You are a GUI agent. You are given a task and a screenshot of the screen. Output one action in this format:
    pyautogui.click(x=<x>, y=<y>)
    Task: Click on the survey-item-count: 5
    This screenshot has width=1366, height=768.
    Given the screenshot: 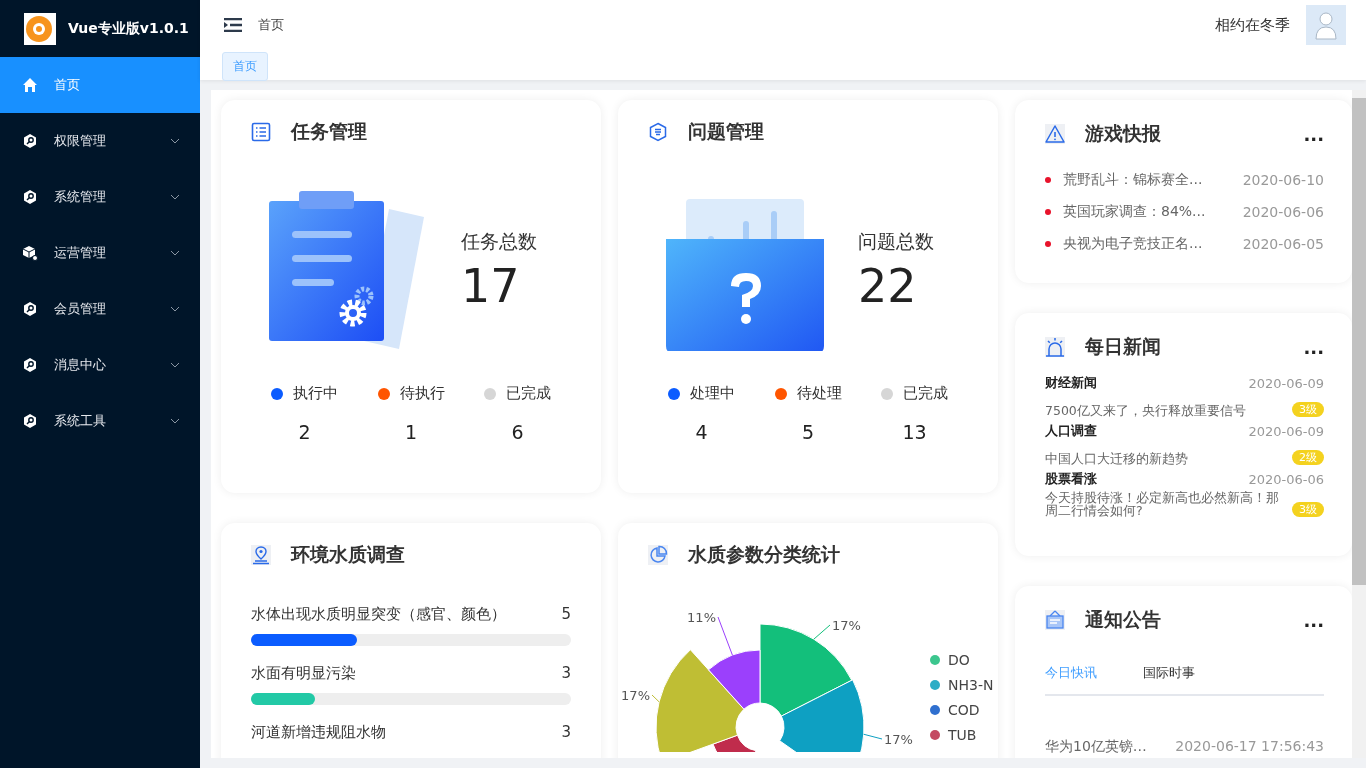 What is the action you would take?
    pyautogui.click(x=566, y=614)
    